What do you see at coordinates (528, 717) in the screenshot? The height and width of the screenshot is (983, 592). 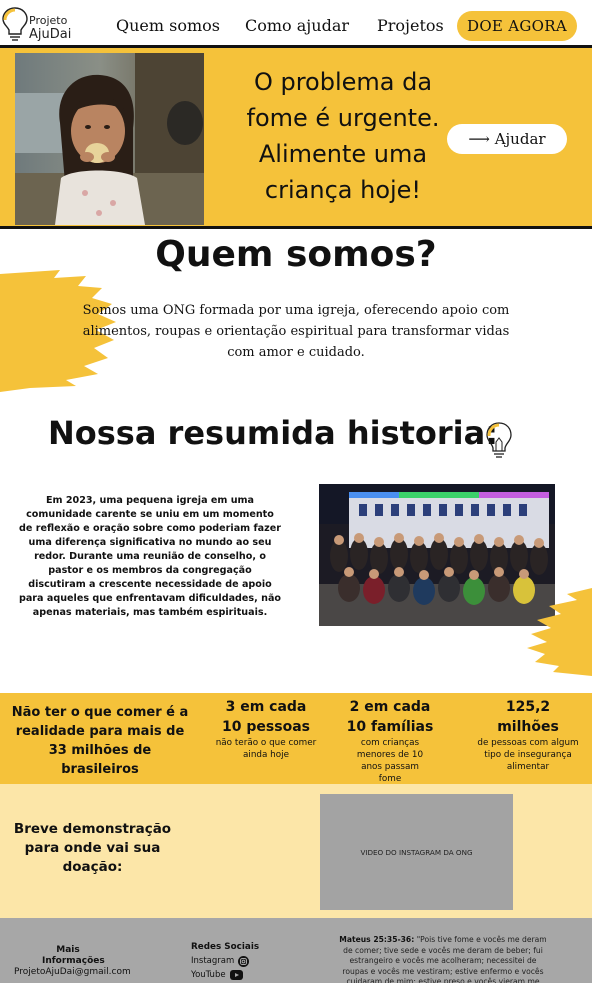 I see `stat-4-value: 125,2 milhões` at bounding box center [528, 717].